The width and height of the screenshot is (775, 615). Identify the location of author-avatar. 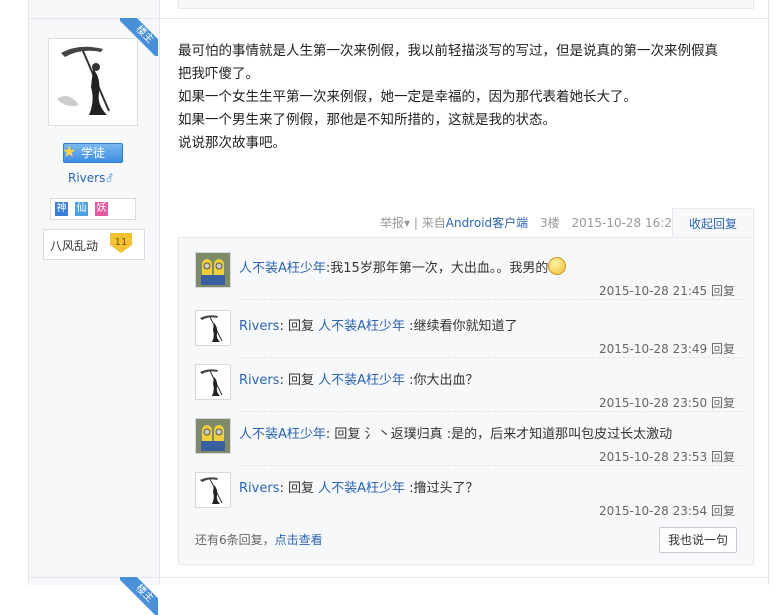
(93, 82).